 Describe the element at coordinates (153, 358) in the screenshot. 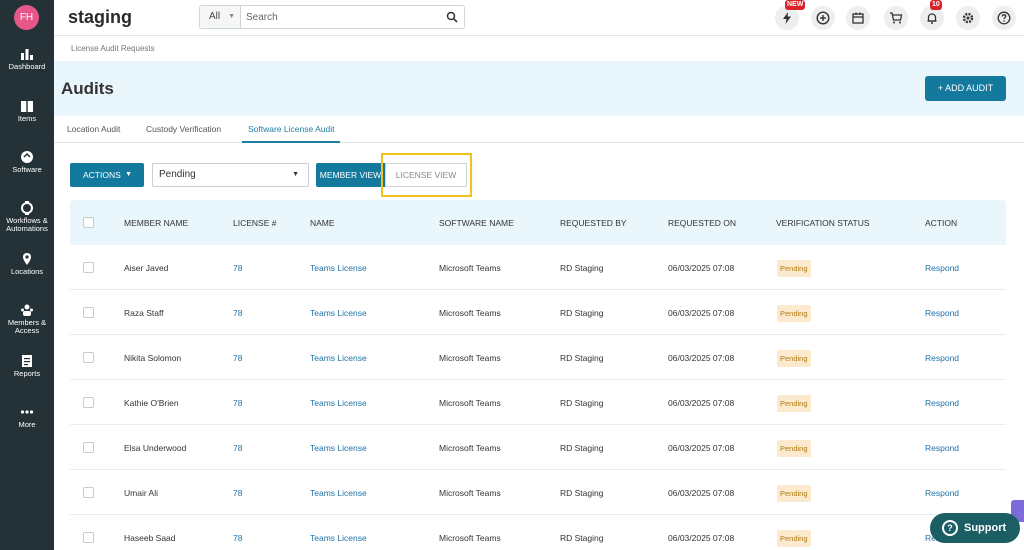

I see `member-name: Nikita Solomon` at that location.